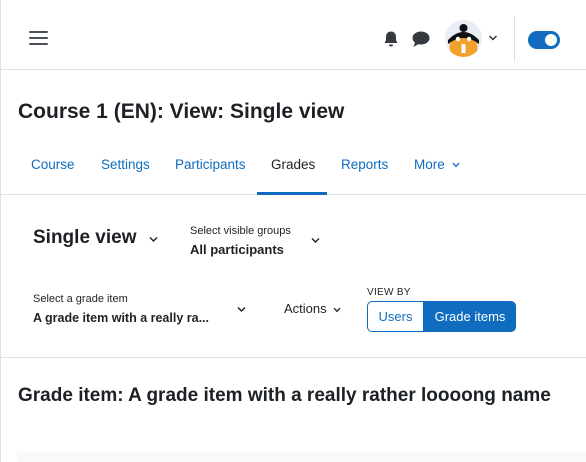 The width and height of the screenshot is (586, 462). I want to click on active-tab-indicator, so click(292, 193).